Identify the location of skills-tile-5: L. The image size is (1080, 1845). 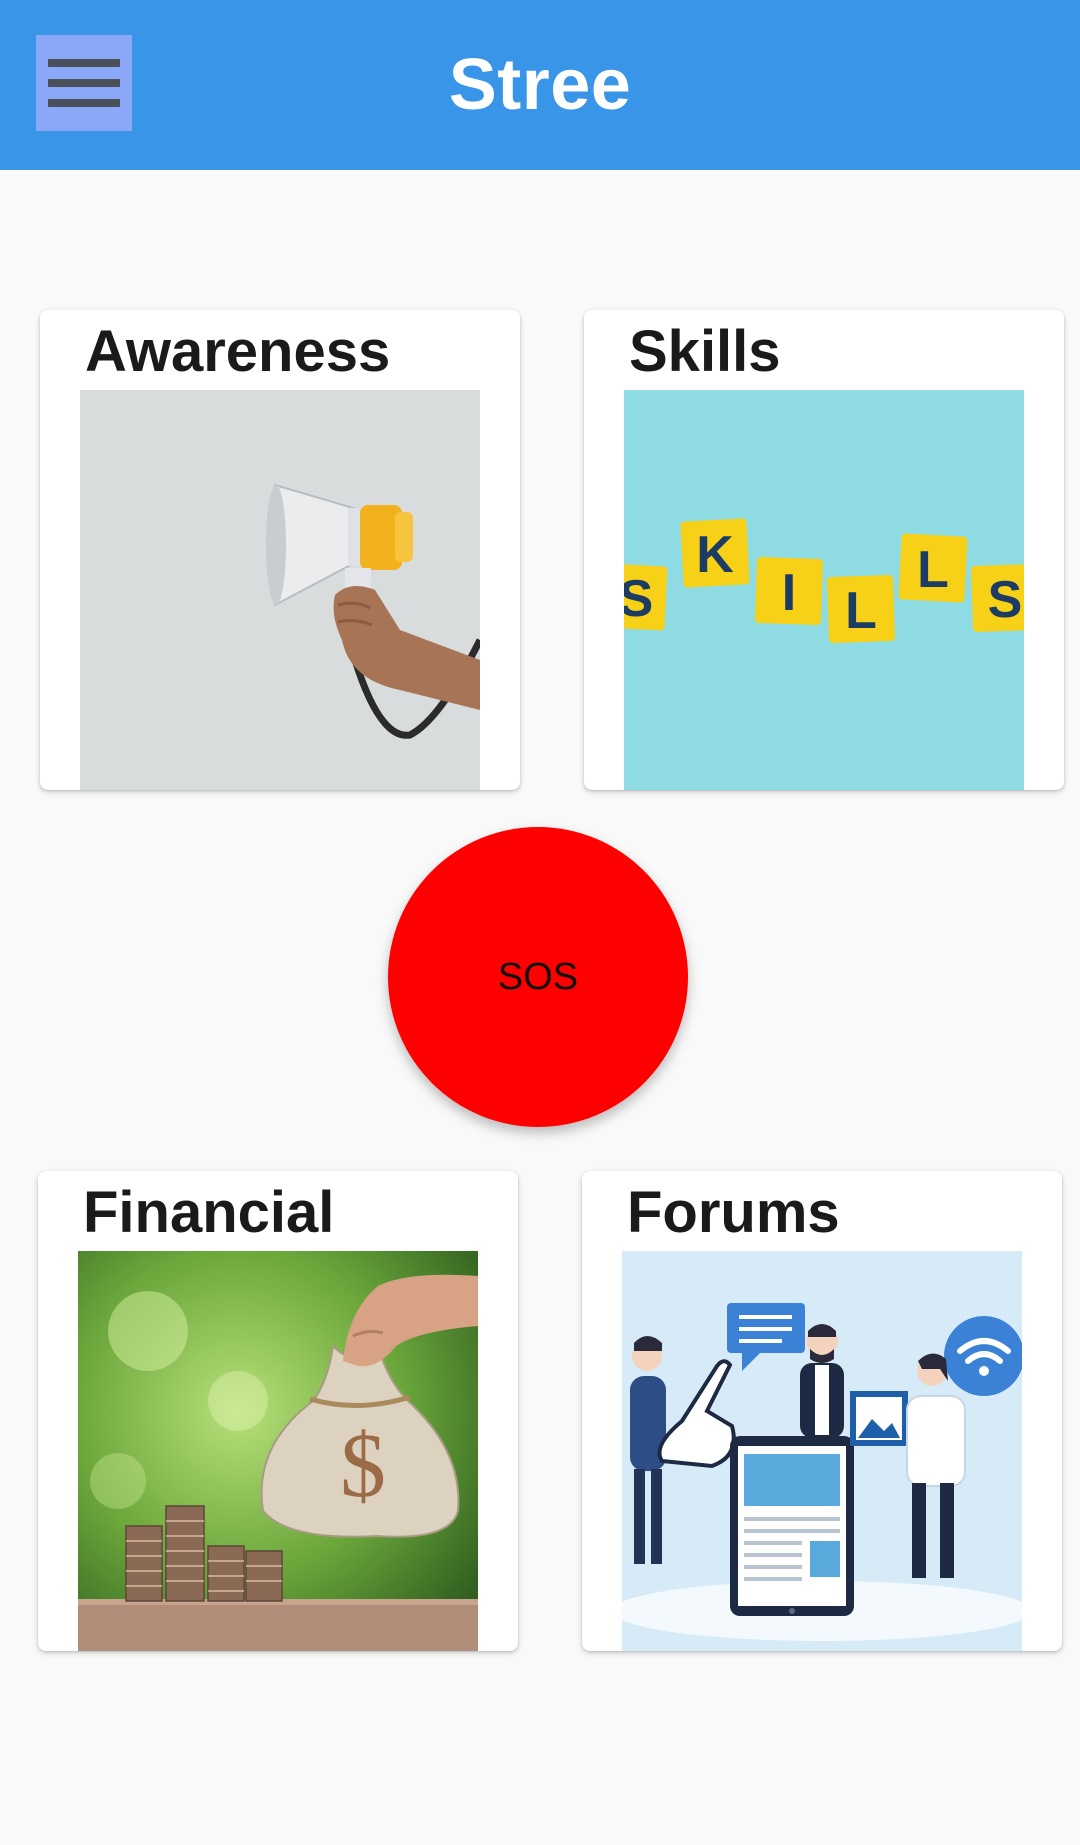
(933, 570).